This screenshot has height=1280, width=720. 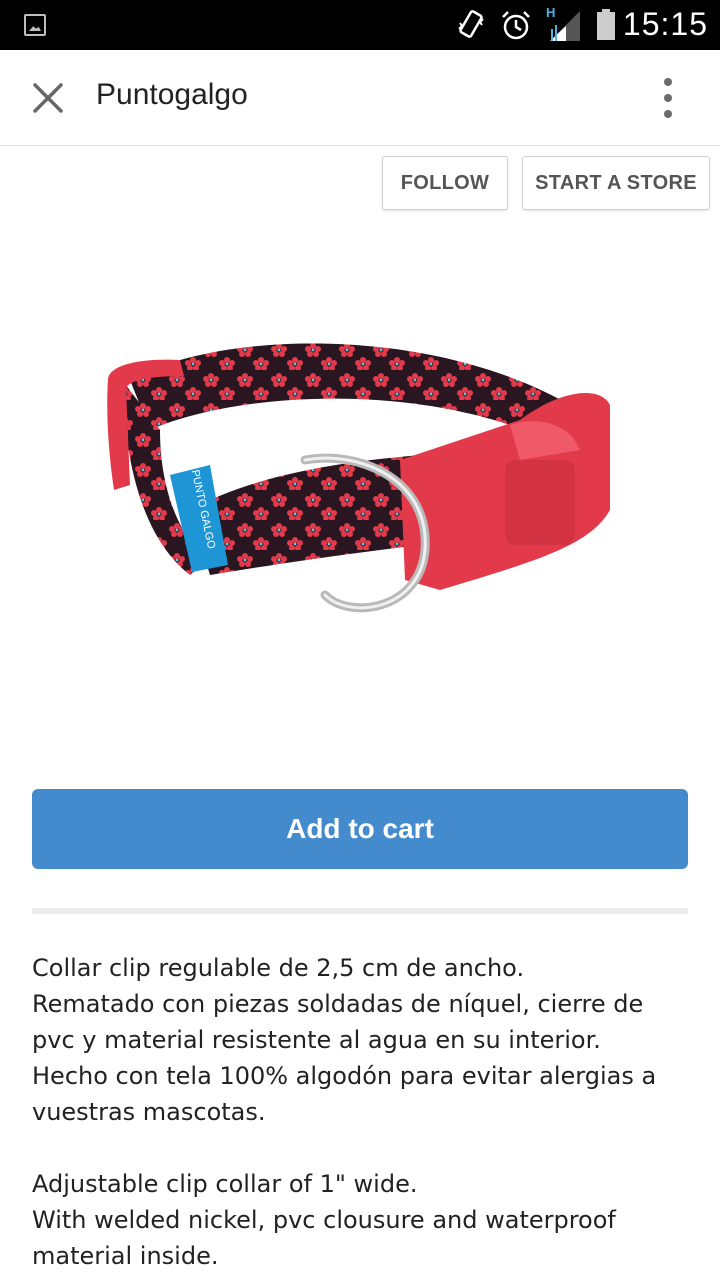 I want to click on start-a-store-button: START A STORE, so click(x=616, y=183).